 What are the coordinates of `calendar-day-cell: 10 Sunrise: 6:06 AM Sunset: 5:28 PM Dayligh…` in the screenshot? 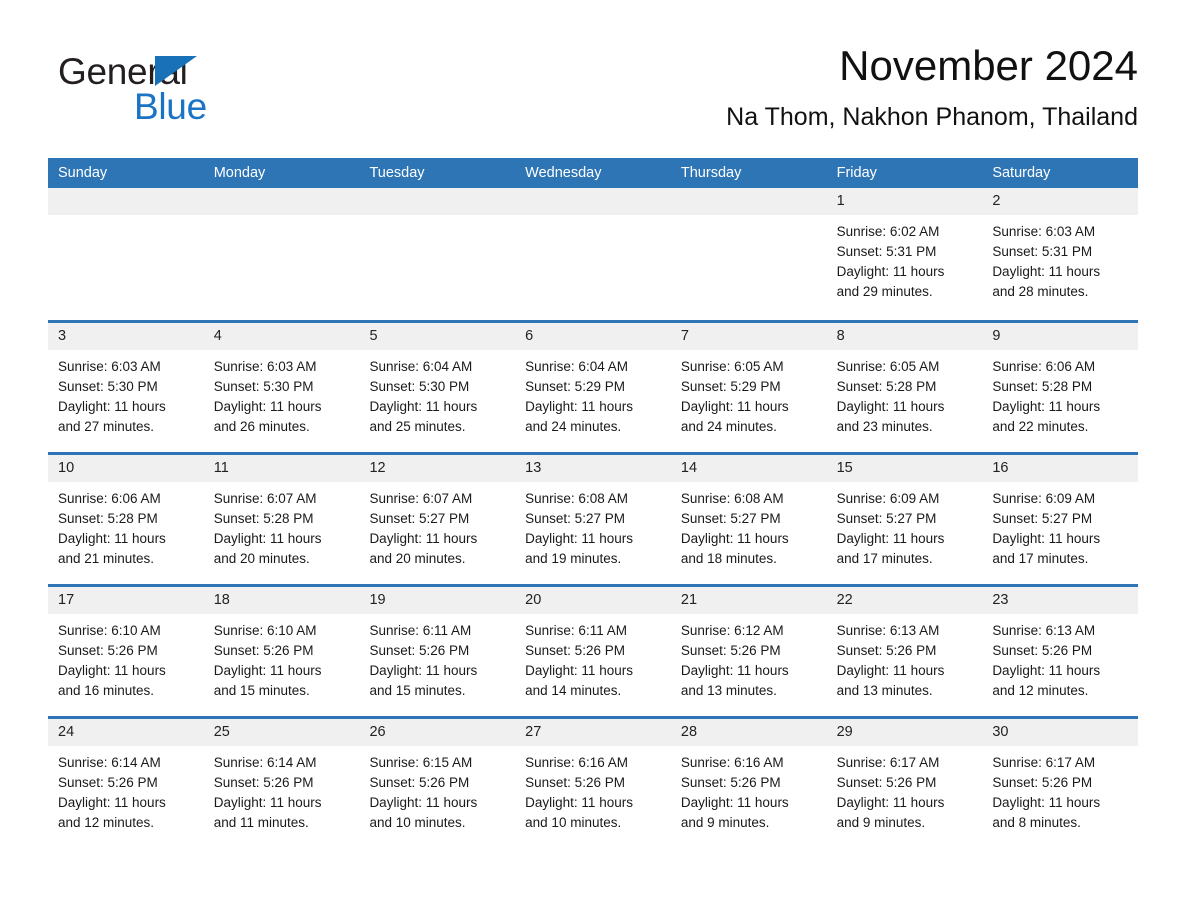 It's located at (126, 519).